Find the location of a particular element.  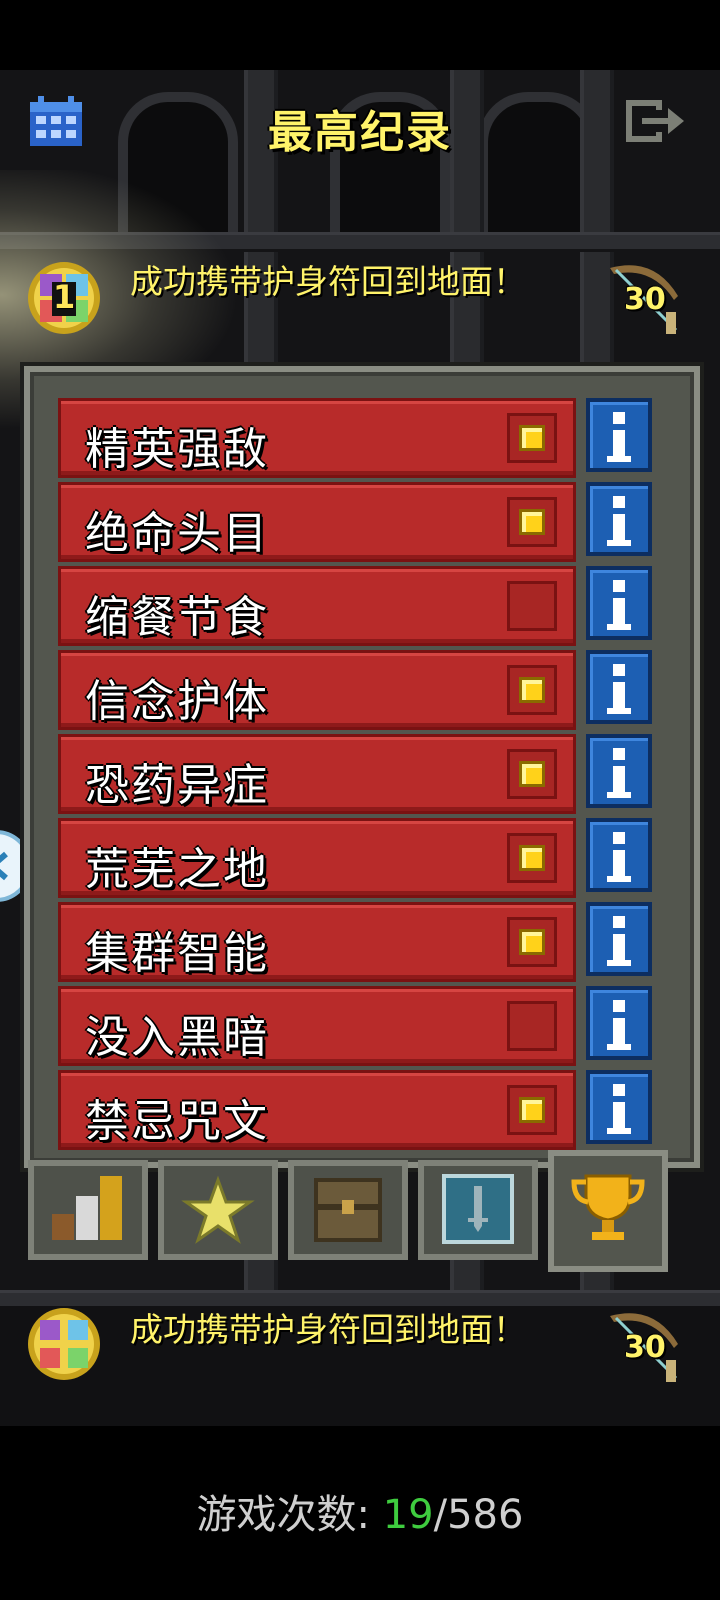

challenge-label: 恐药异症 is located at coordinates (177, 785).